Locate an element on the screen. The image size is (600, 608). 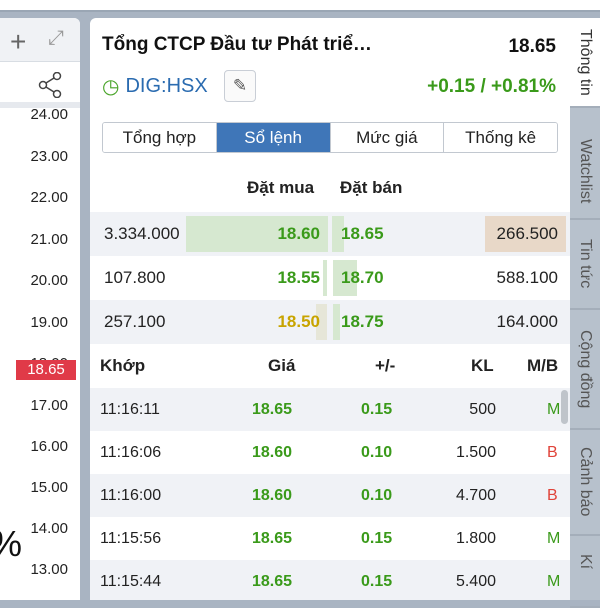
buy-volume-bar is located at coordinates (325, 278).